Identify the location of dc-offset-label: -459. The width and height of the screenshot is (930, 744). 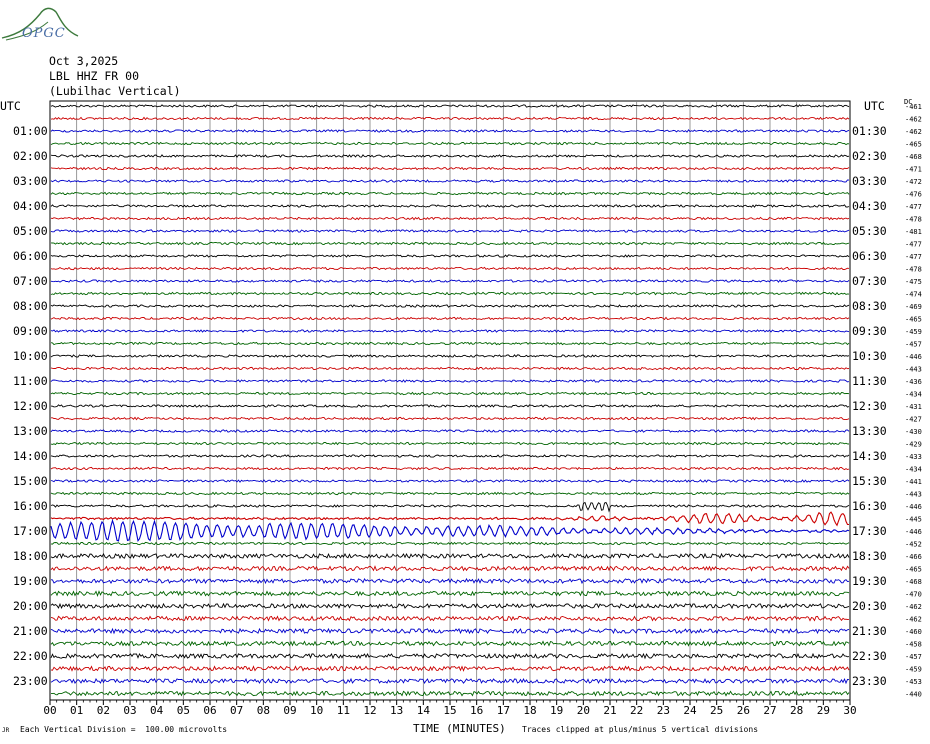
(913, 670).